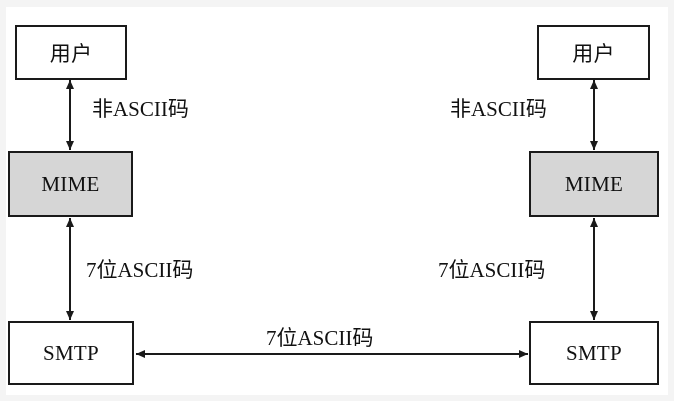 Image resolution: width=674 pixels, height=401 pixels. I want to click on right-mime-label: MIME, so click(594, 183).